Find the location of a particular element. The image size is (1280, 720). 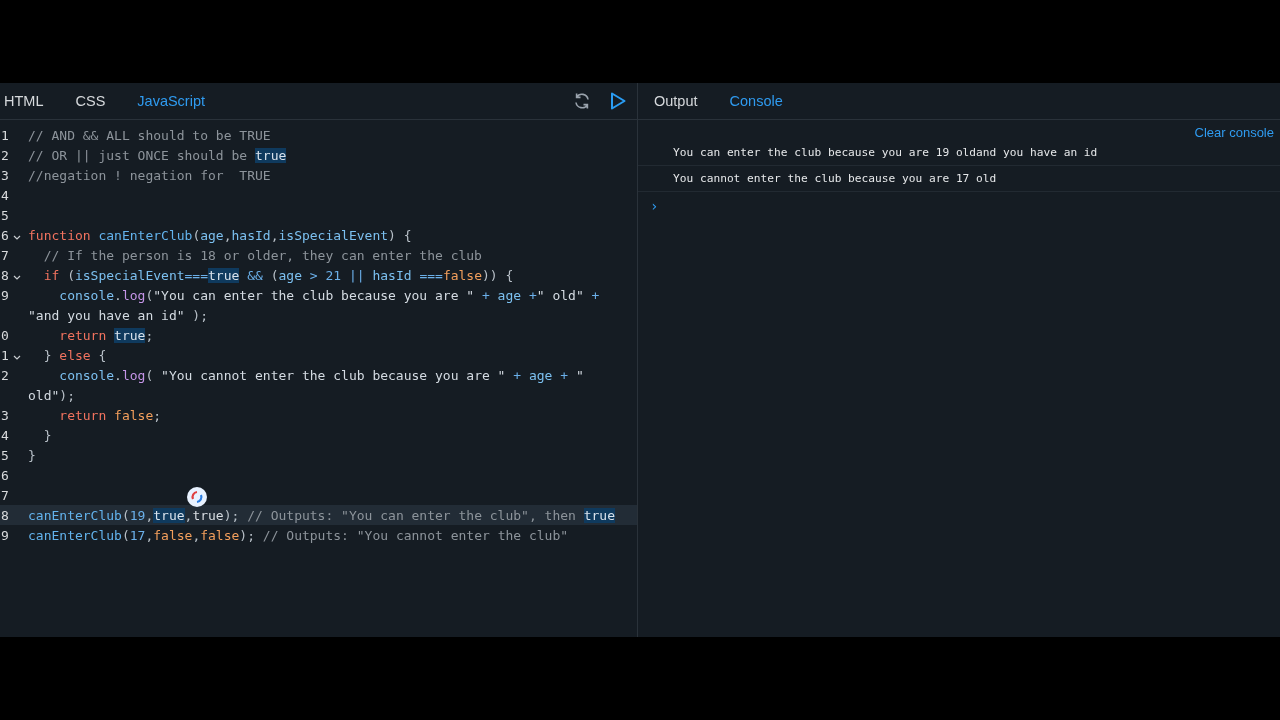

console-prompt: › is located at coordinates (654, 206).